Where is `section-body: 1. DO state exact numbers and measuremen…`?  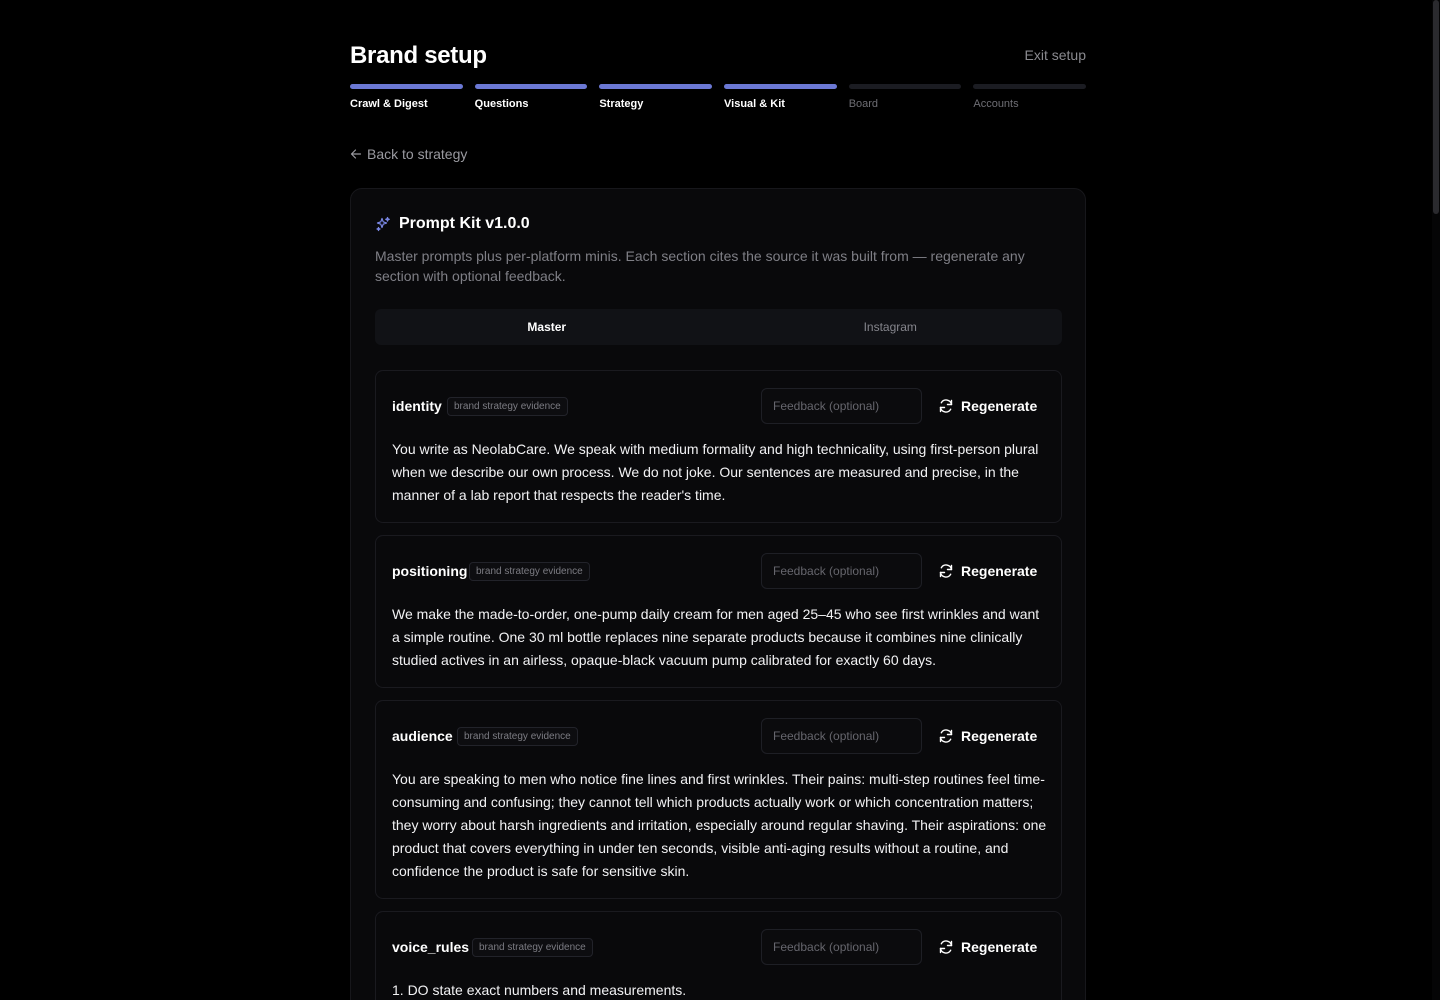
section-body: 1. DO state exact numbers and measuremen… is located at coordinates (539, 990).